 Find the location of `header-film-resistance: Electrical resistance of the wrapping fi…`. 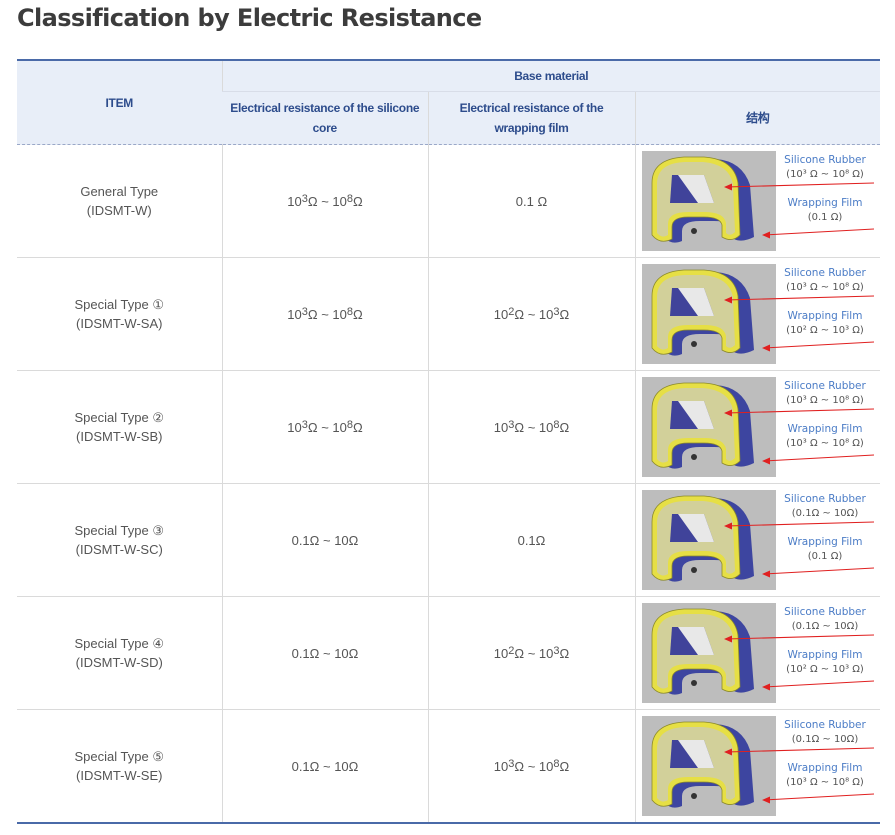

header-film-resistance: Electrical resistance of the wrapping fi… is located at coordinates (531, 118).